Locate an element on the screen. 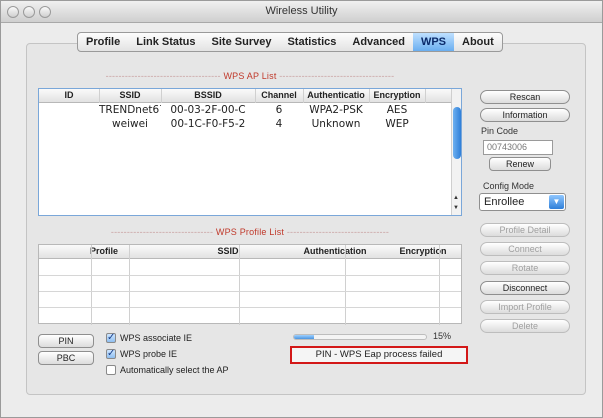  cell-channel: 6 is located at coordinates (279, 110).